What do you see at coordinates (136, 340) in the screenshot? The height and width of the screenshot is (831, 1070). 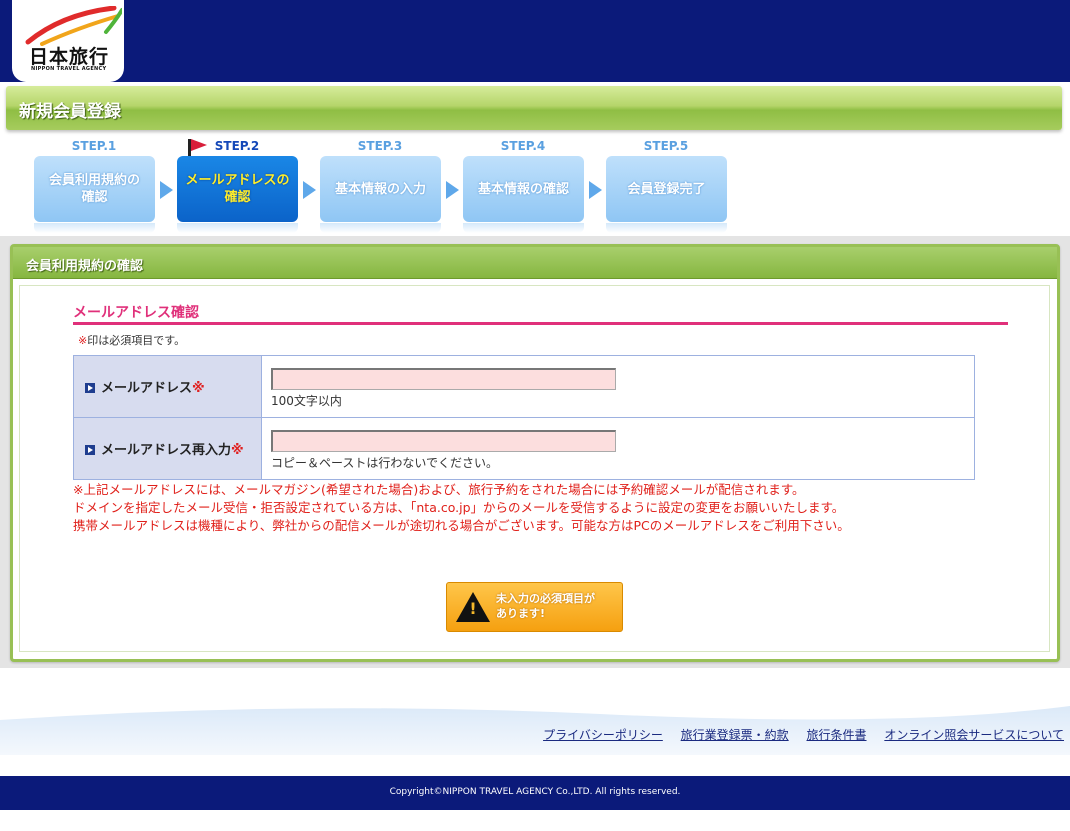 I see `required-note-text: 印は必須項目です。` at bounding box center [136, 340].